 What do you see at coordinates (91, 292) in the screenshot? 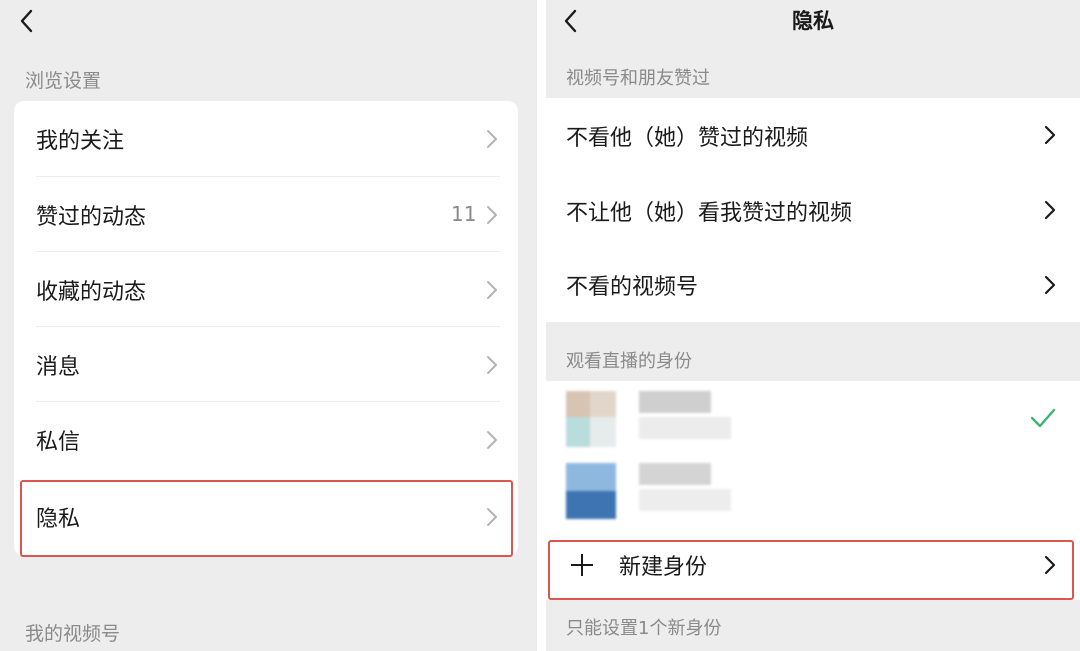
I see `row-label: 收藏的动态` at bounding box center [91, 292].